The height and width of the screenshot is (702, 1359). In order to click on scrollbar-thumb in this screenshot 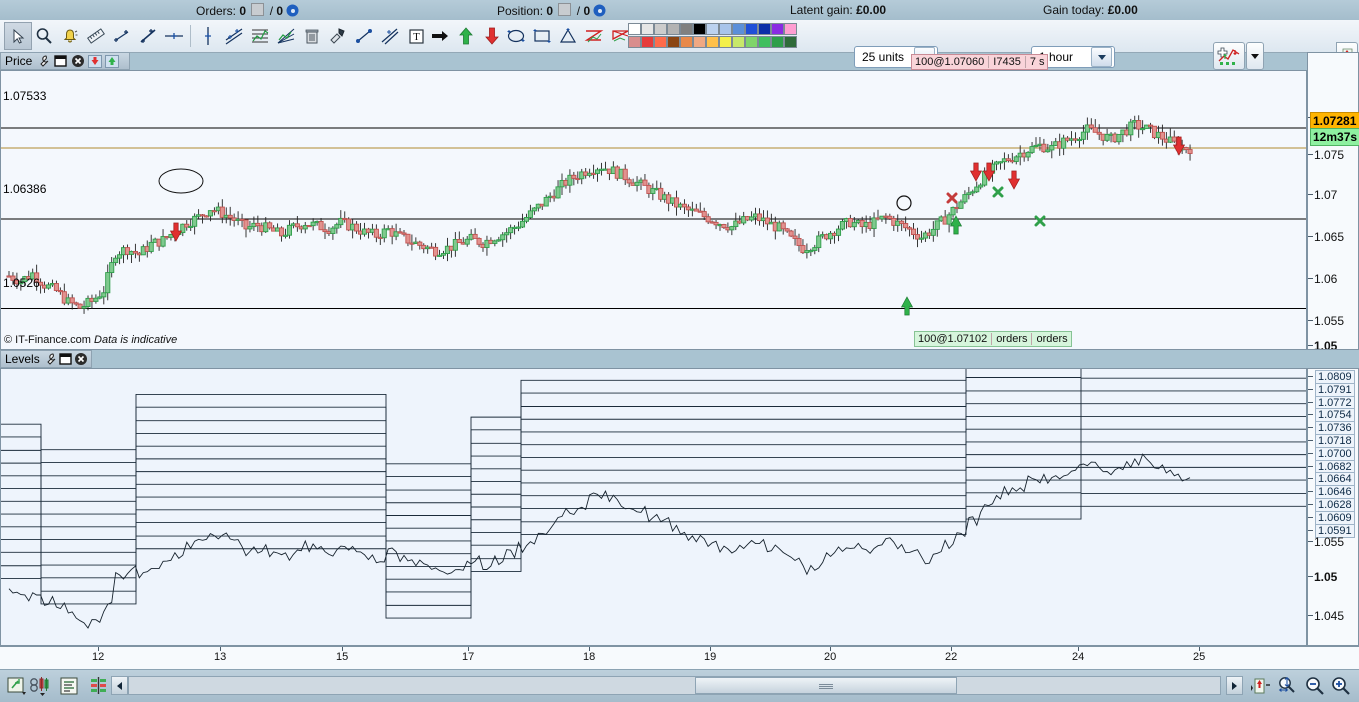, I will do `click(826, 685)`.